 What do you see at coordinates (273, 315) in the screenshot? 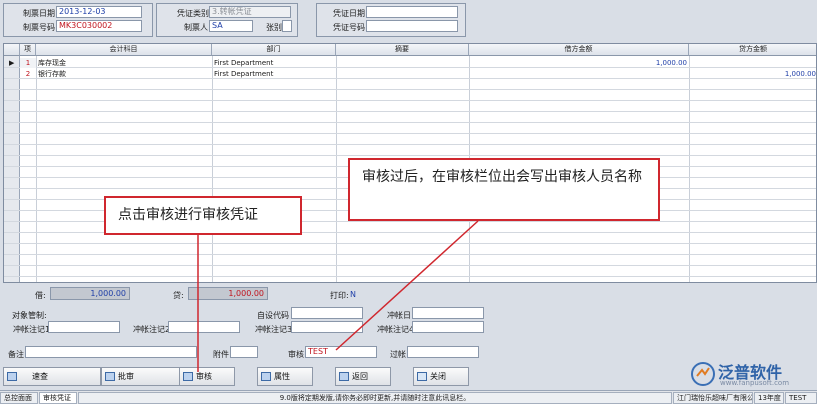
I see `custom-code-label: 自设代码` at bounding box center [273, 315].